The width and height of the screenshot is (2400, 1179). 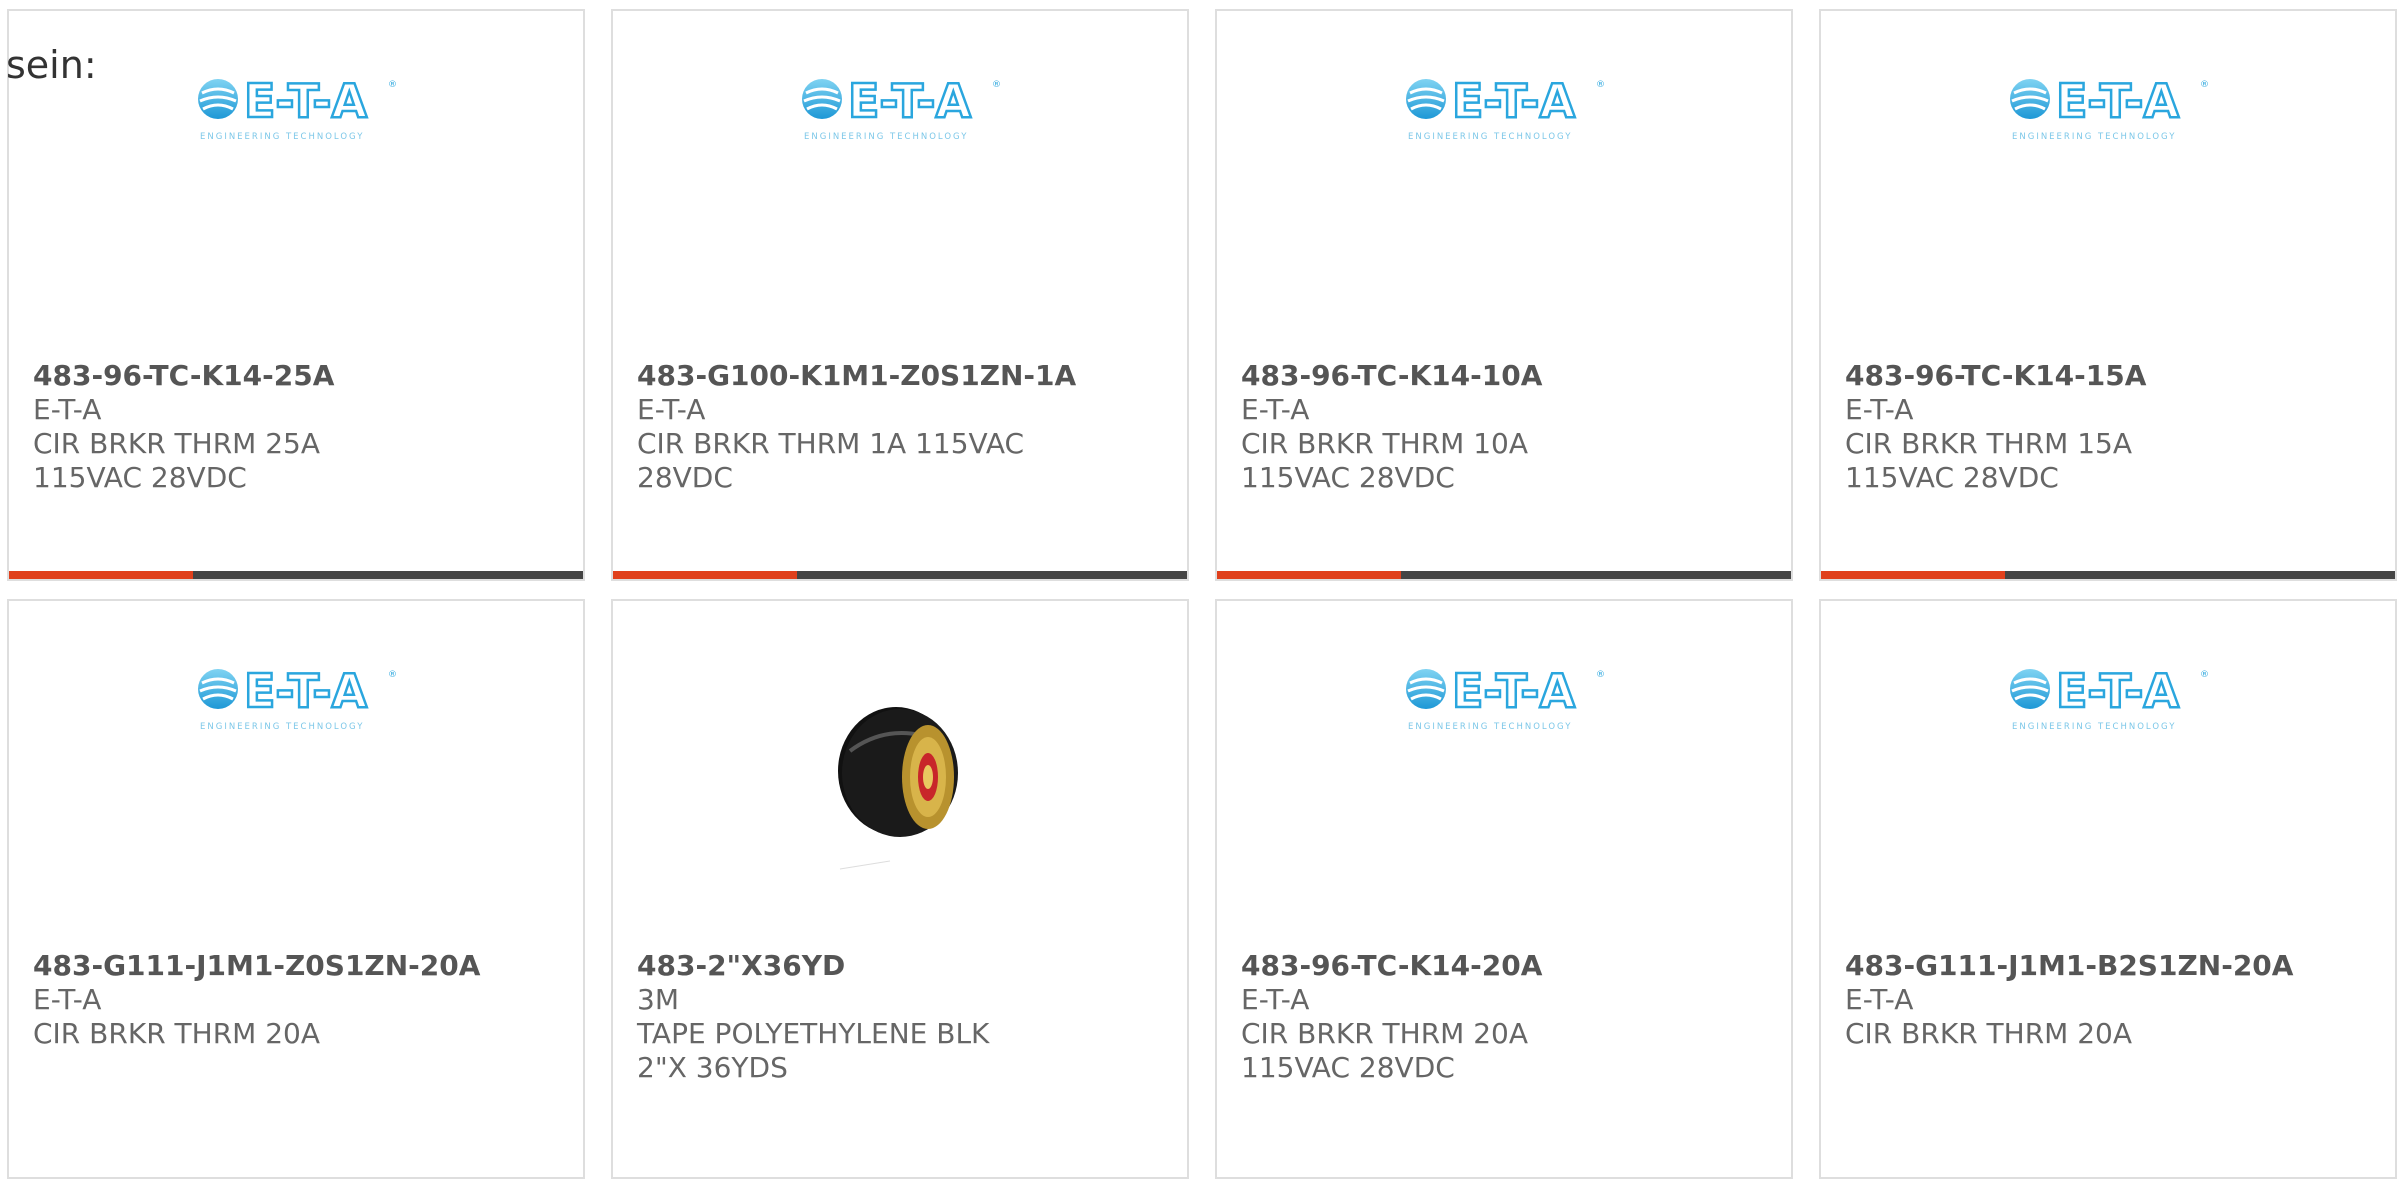 I want to click on part-number: 483-96-TC-K14-25A, so click(x=296, y=376).